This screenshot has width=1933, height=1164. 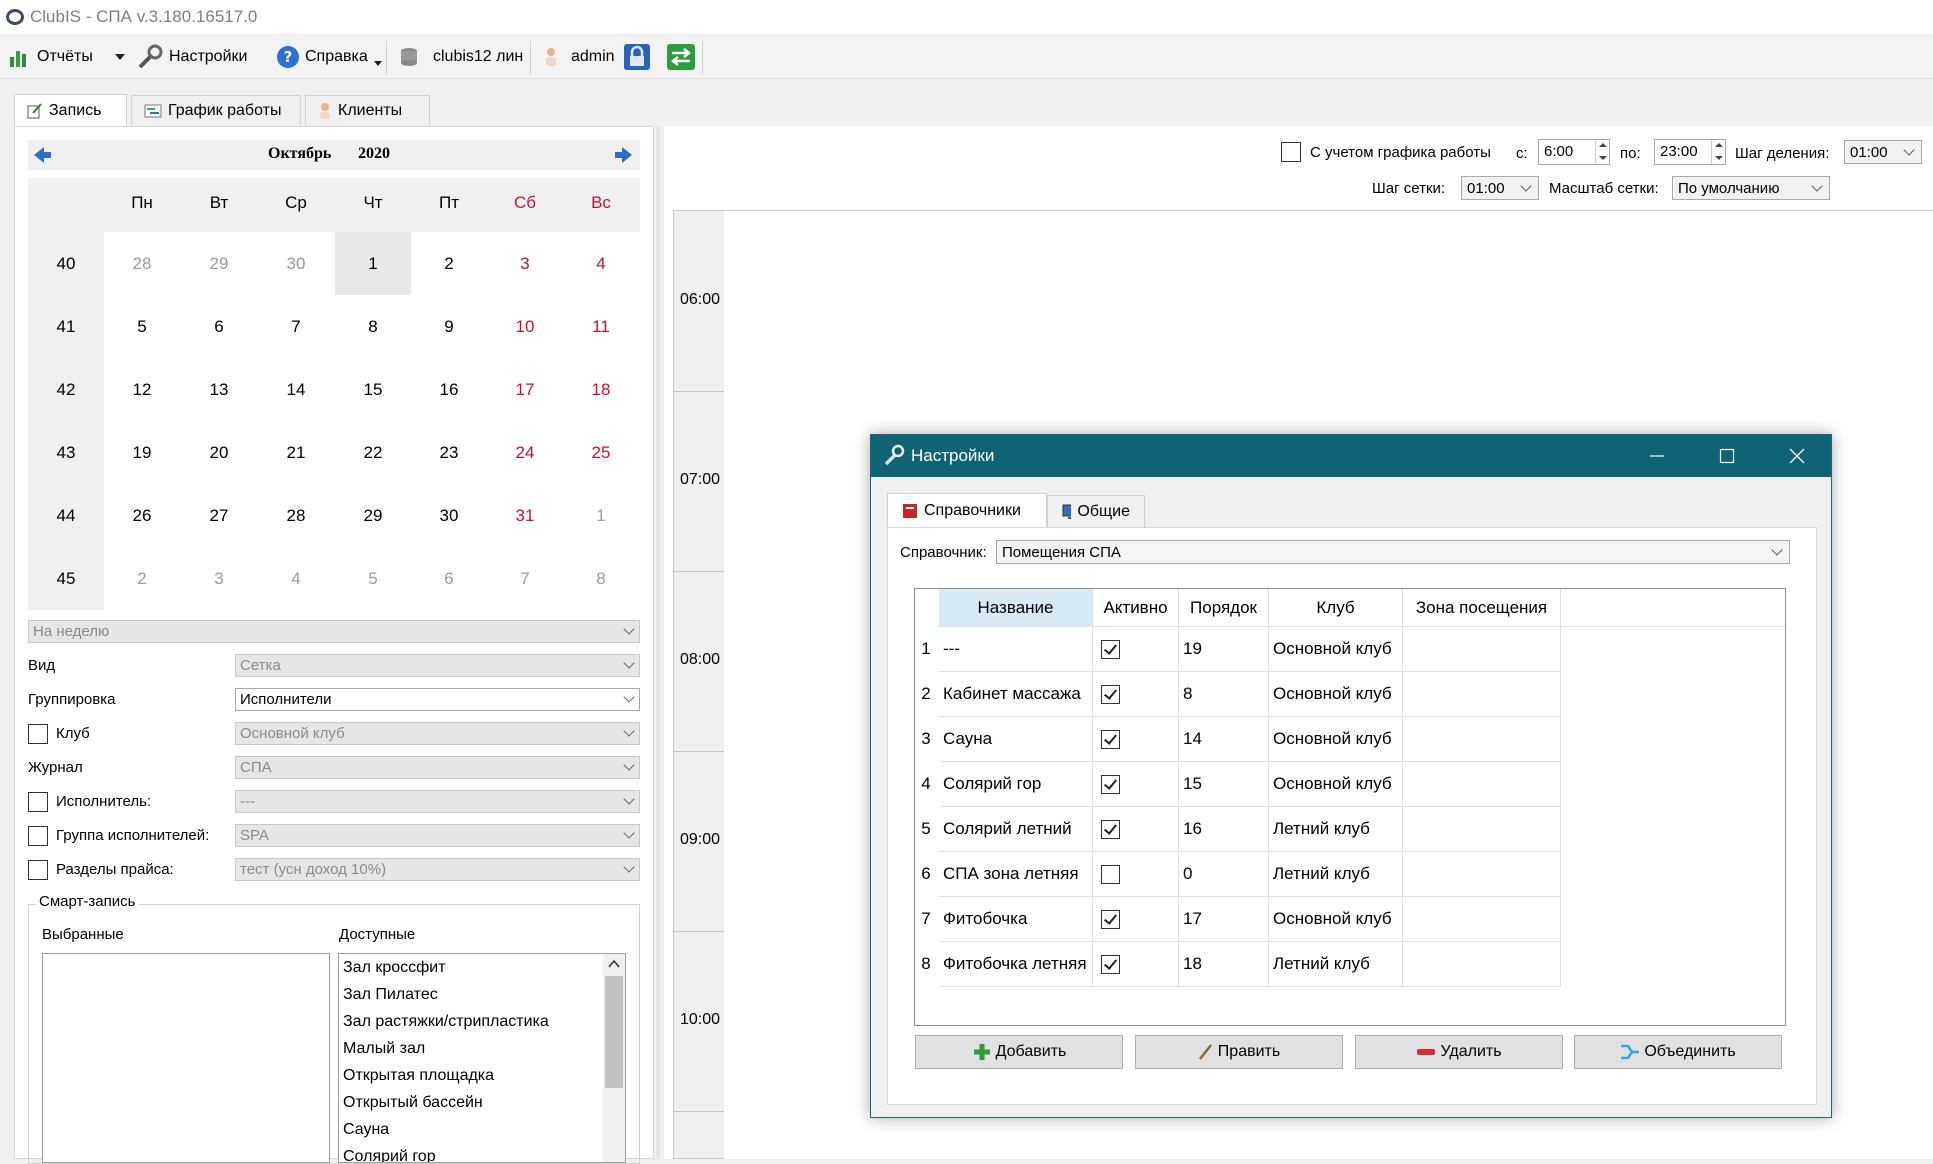 I want to click on reference-select: Помещения СПА, so click(x=1393, y=552).